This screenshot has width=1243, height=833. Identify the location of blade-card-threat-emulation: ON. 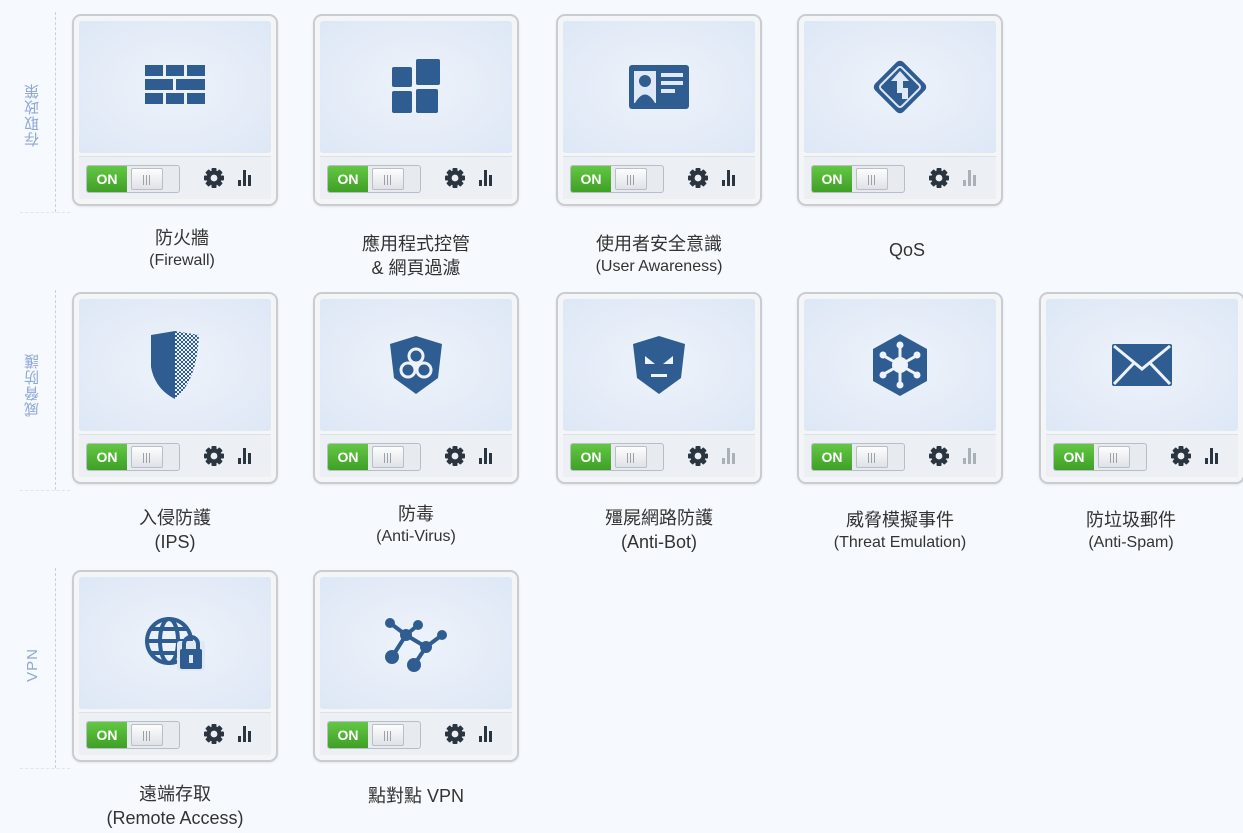
(900, 388).